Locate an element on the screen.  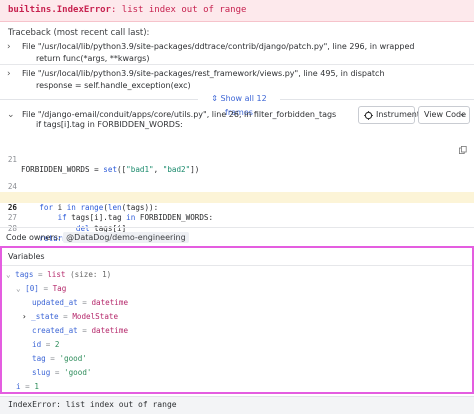
error-footer: IndexError: list index out of range is located at coordinates (237, 405).